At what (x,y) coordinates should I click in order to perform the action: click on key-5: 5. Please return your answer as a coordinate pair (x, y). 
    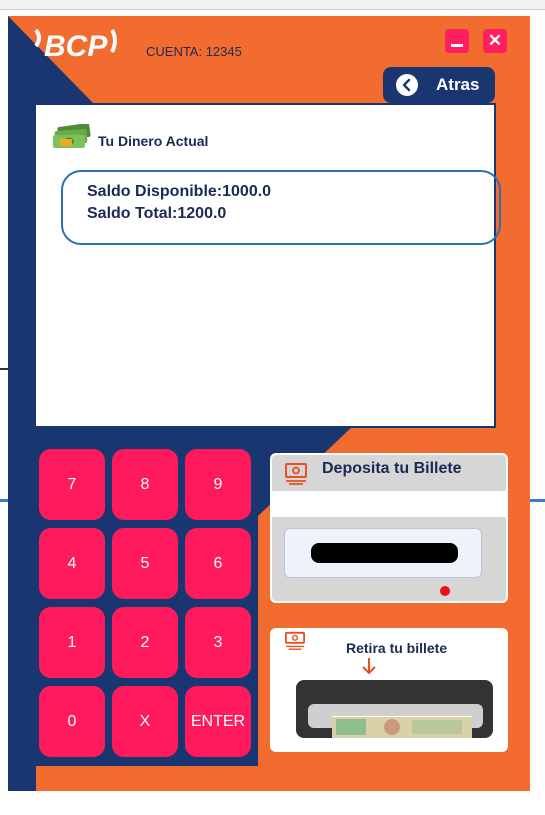
    Looking at the image, I should click on (145, 563).